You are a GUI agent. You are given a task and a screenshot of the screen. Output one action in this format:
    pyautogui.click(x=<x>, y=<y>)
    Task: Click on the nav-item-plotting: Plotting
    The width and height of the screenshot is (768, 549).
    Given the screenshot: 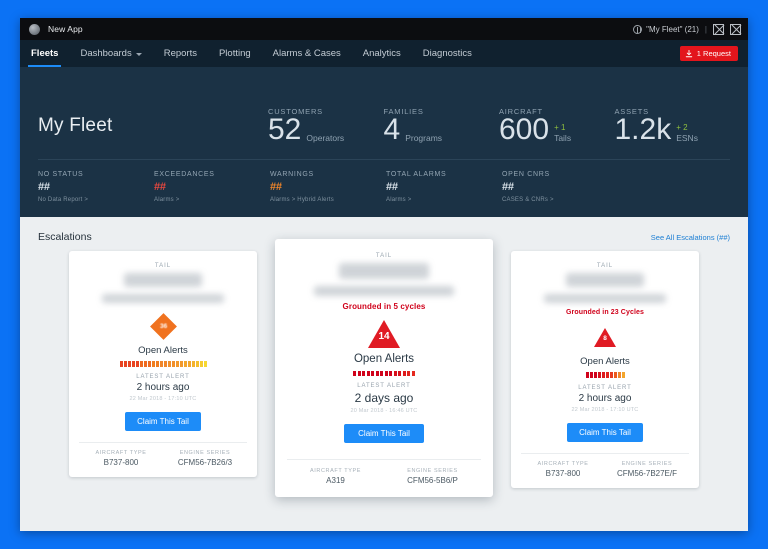 What is the action you would take?
    pyautogui.click(x=235, y=53)
    